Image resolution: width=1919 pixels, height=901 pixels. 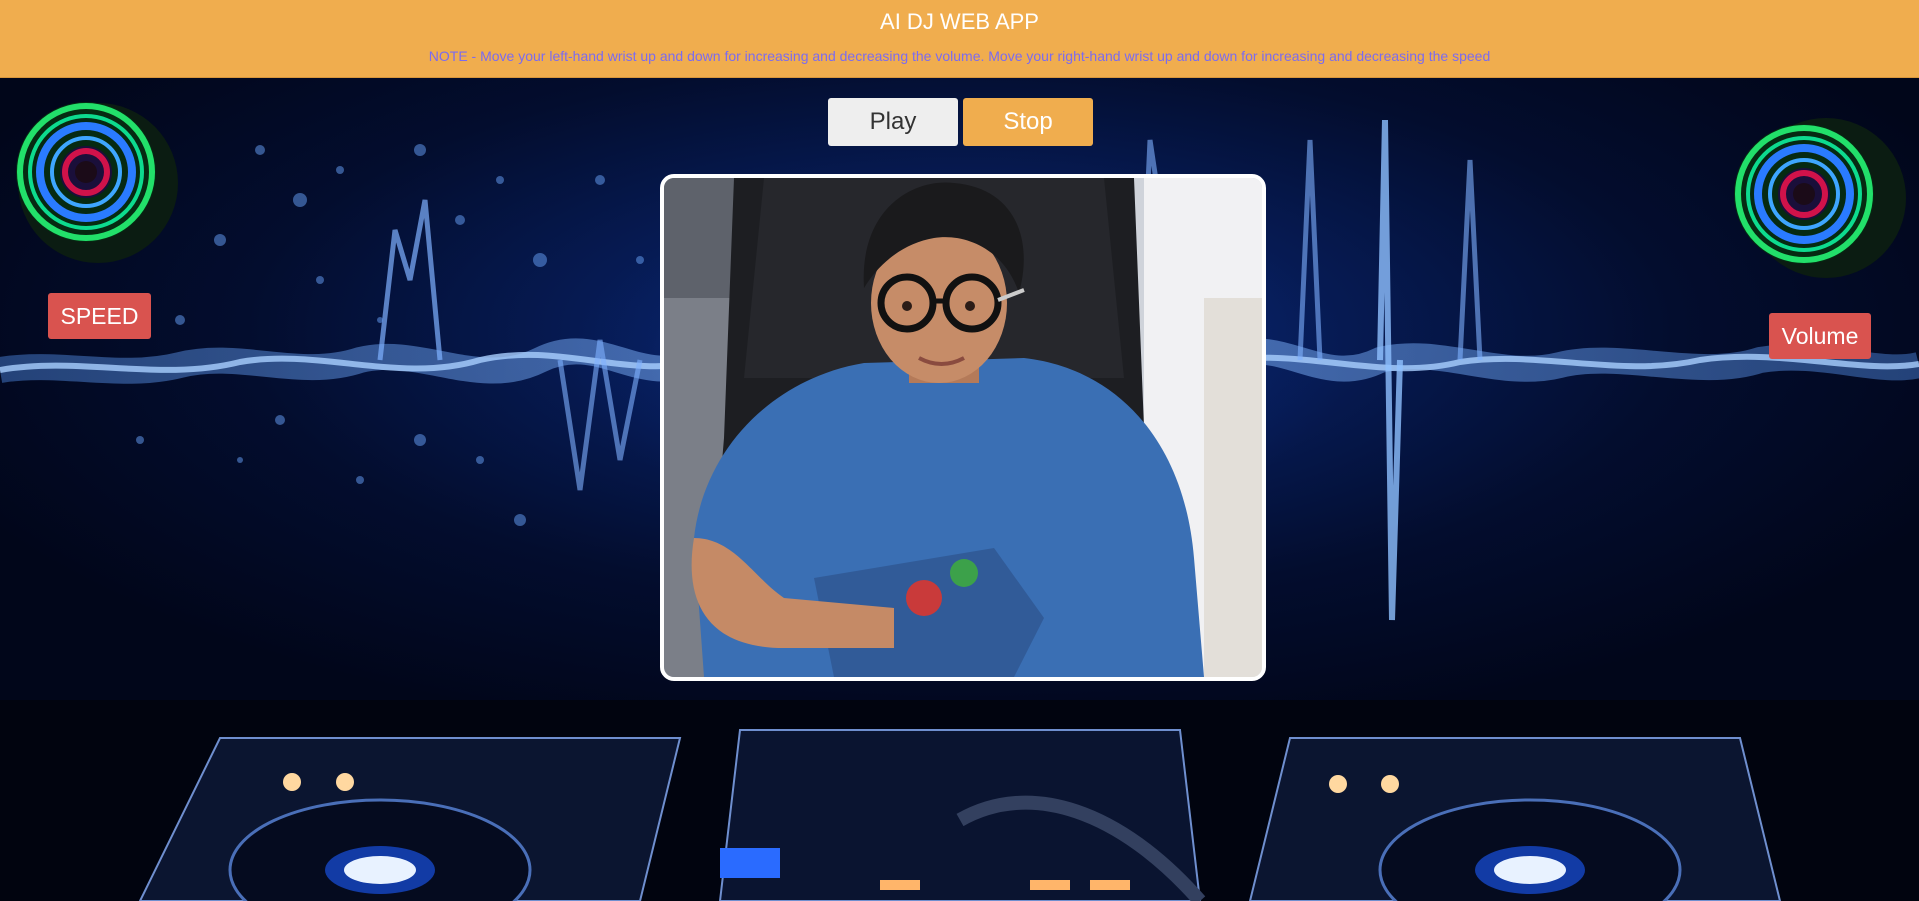 What do you see at coordinates (893, 122) in the screenshot?
I see `play-button: Play` at bounding box center [893, 122].